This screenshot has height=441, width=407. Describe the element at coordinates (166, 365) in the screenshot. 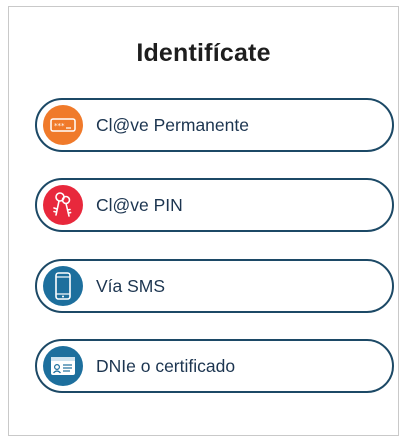

I see `dnie-certificado-label: DNIe o certificado` at that location.